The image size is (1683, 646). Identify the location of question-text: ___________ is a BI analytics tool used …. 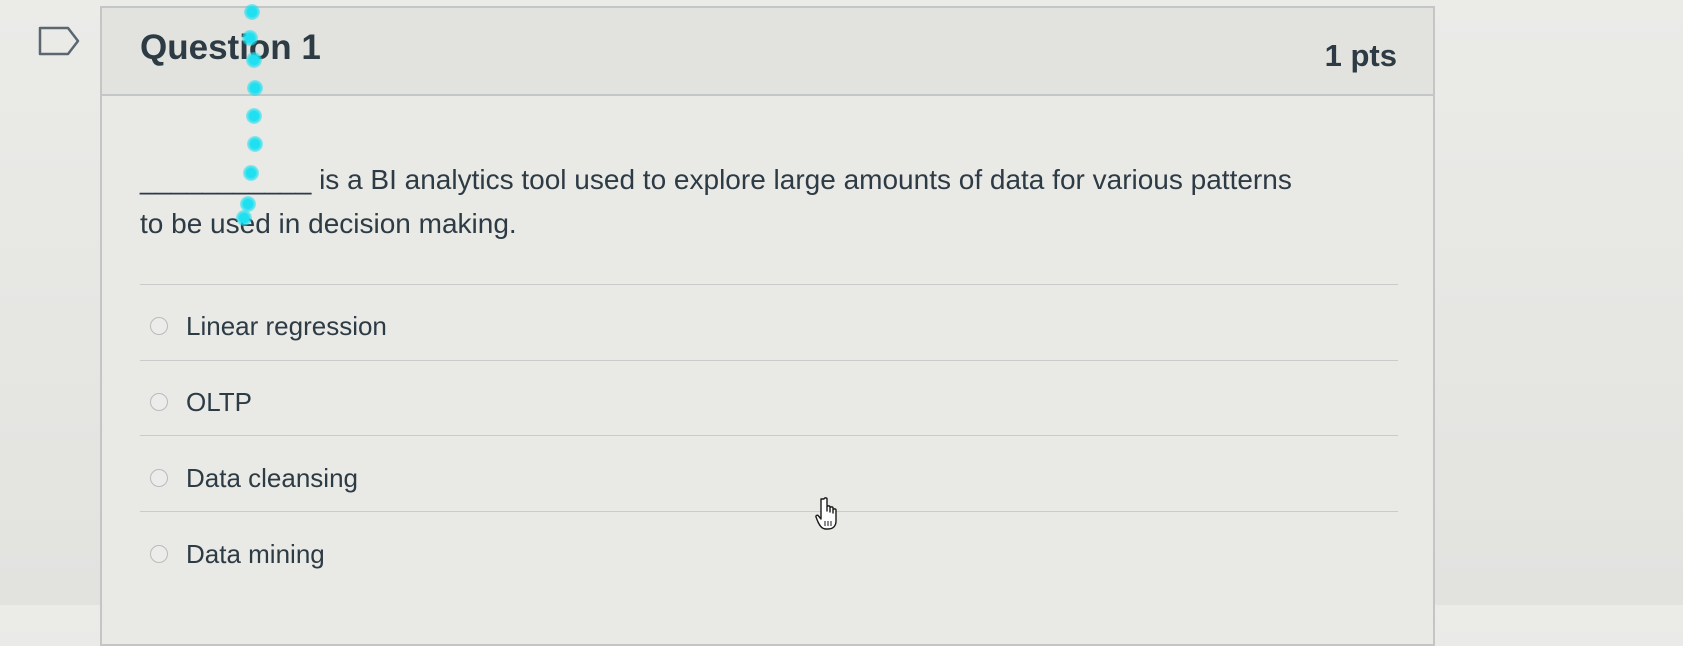
(730, 202).